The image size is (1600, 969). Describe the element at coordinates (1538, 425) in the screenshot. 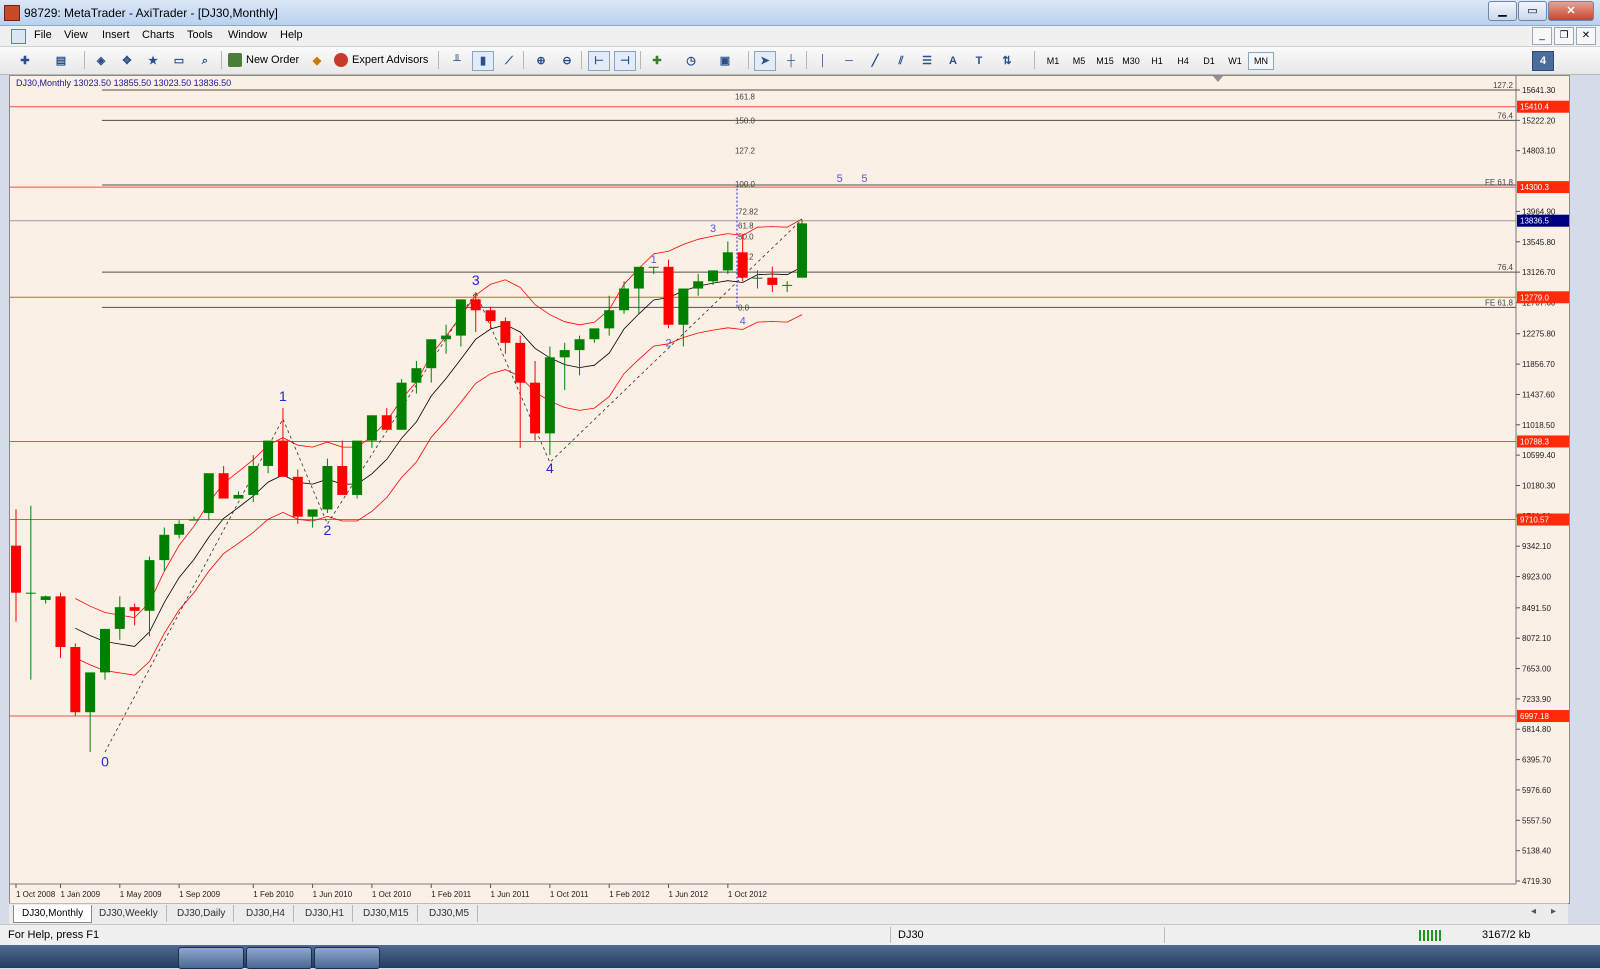

I see `y-axis-tick-label: 11018.50` at that location.